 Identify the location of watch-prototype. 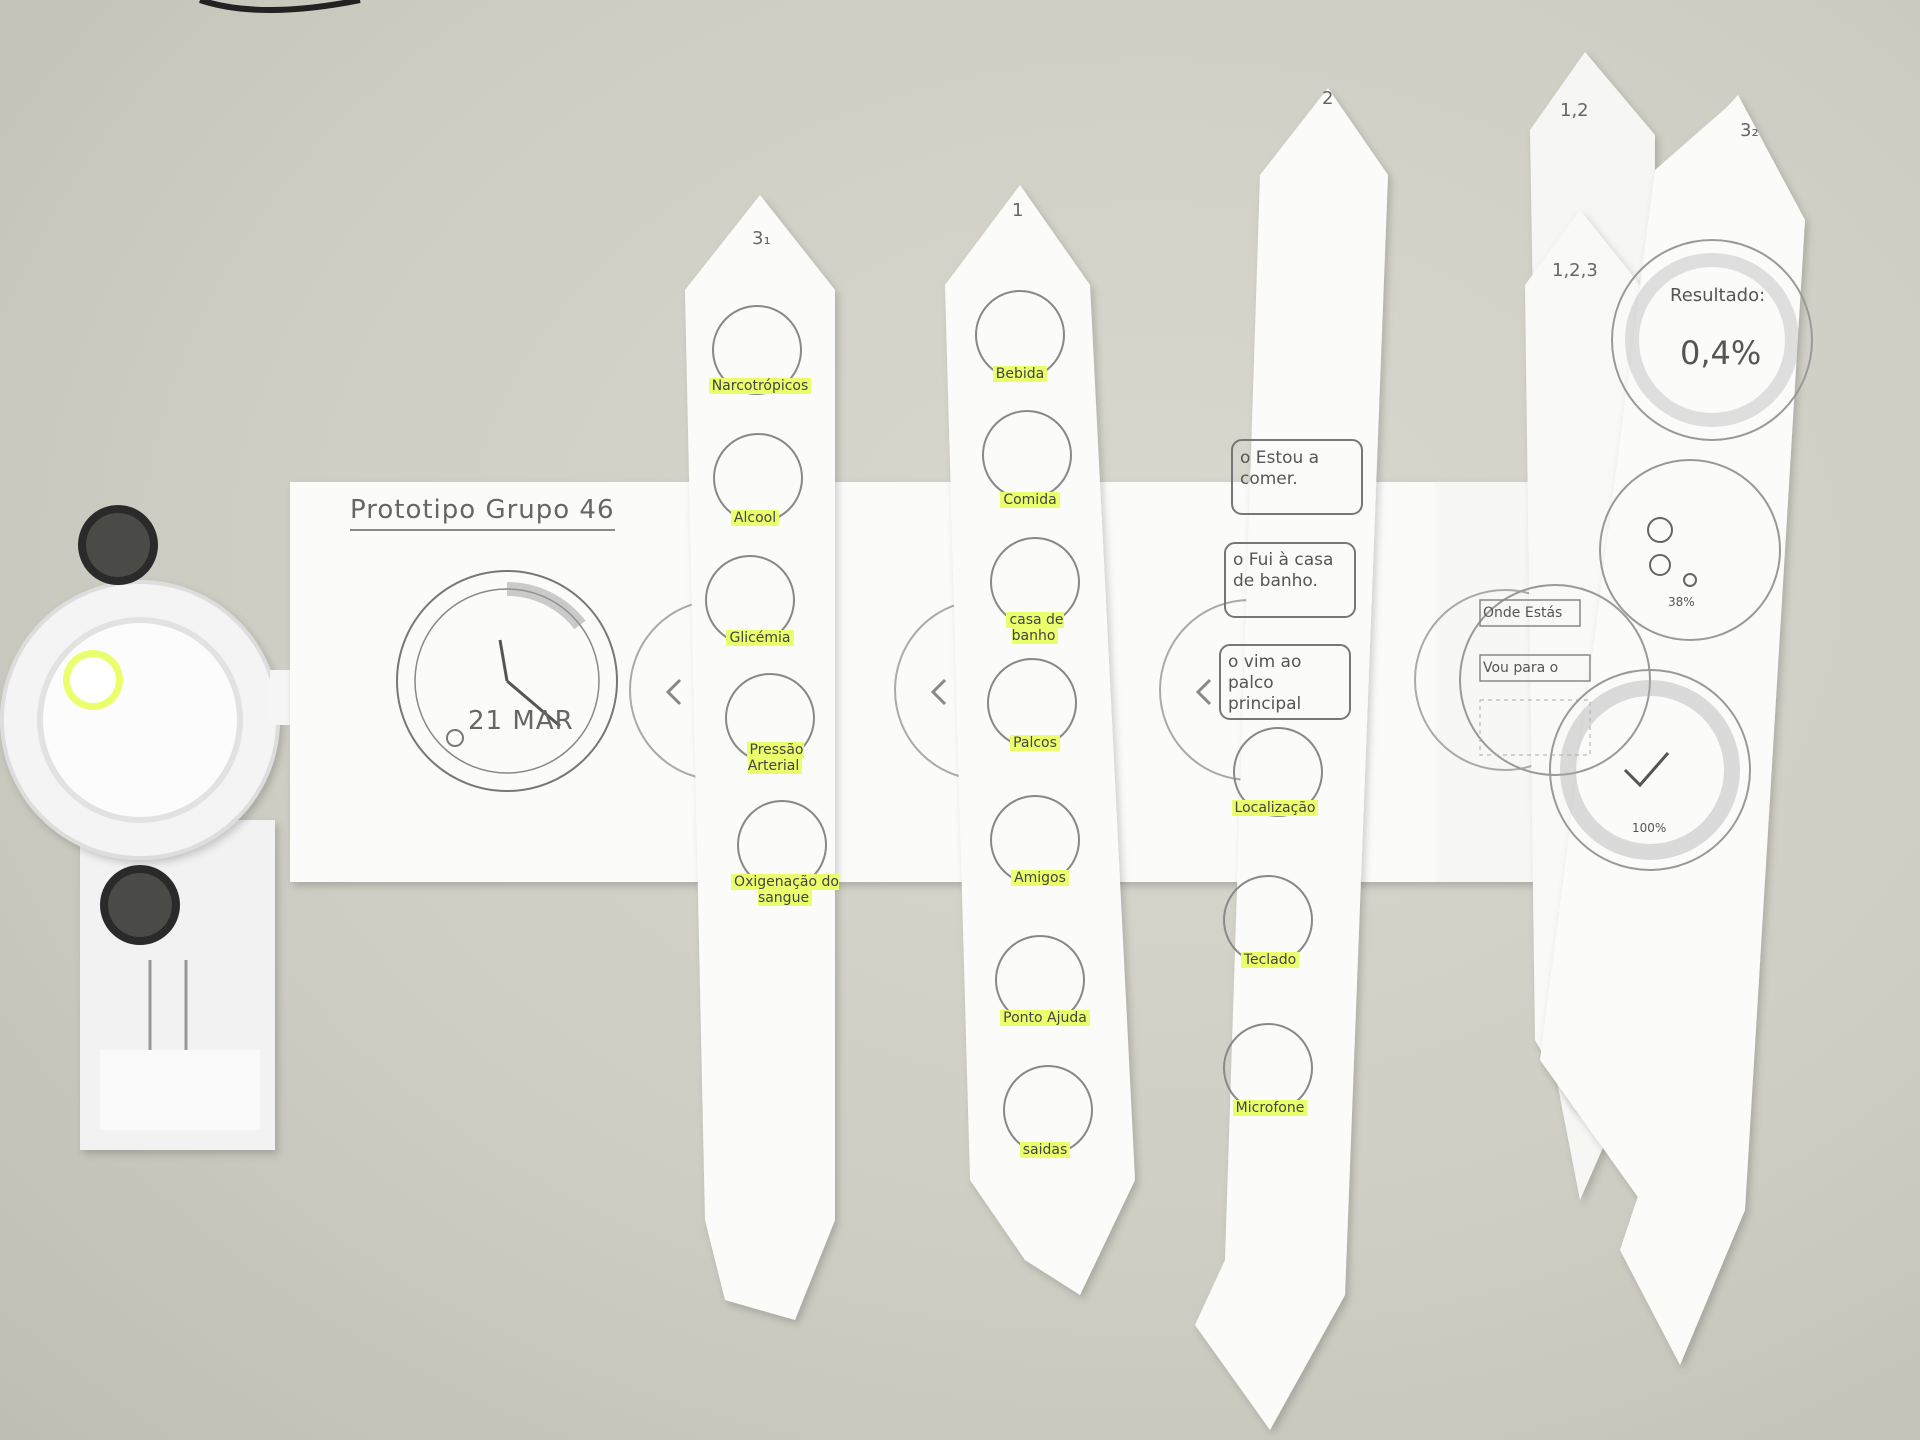
(165, 827).